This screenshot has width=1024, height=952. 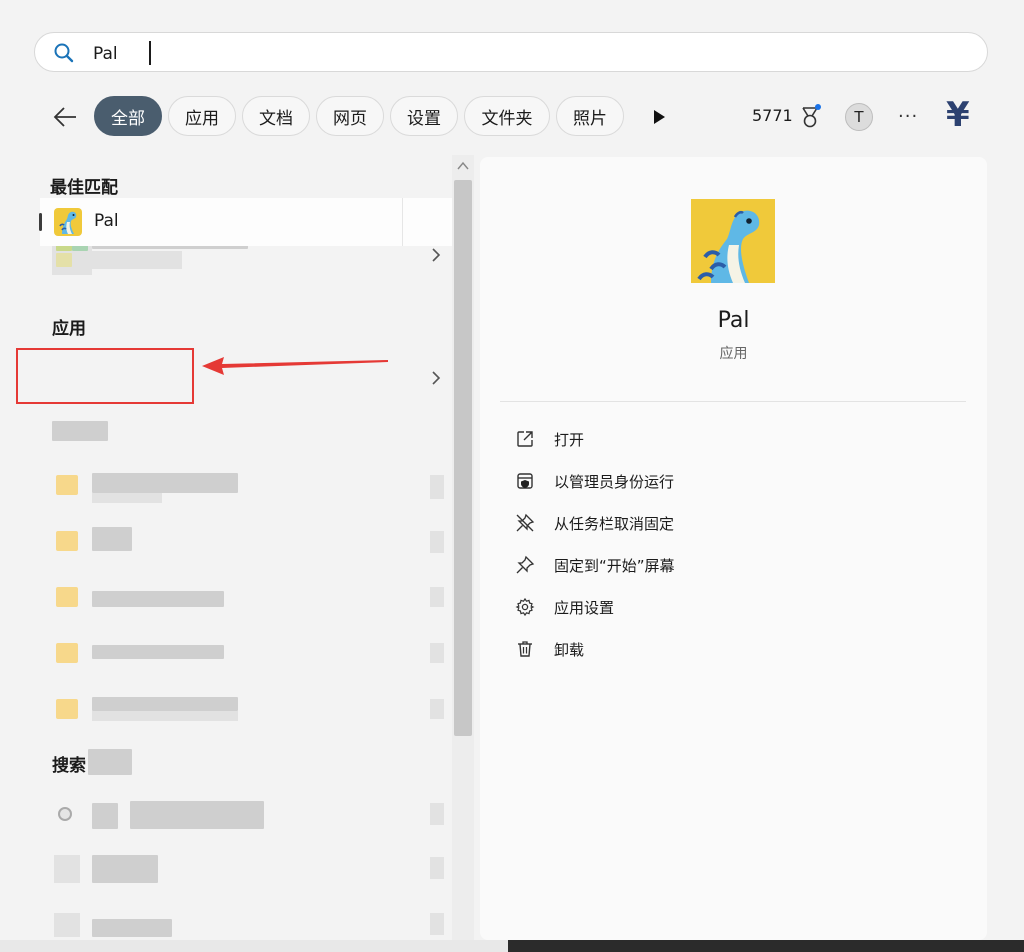 I want to click on row-divider, so click(x=402, y=222).